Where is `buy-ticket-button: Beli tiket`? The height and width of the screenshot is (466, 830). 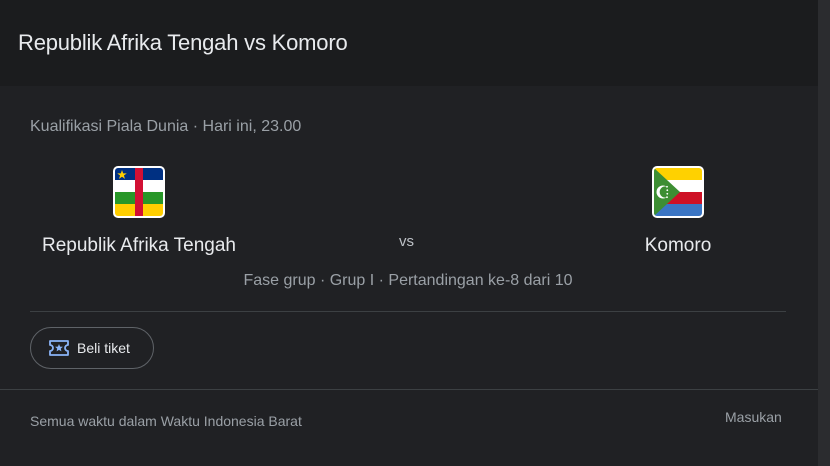
buy-ticket-button: Beli tiket is located at coordinates (92, 348).